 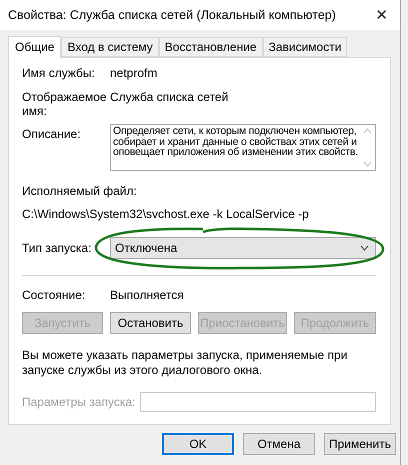 I want to click on hint-text: Вы можете указать параметры запуска, применяемые при запуске службы из этого диалогового окна., so click(x=185, y=363).